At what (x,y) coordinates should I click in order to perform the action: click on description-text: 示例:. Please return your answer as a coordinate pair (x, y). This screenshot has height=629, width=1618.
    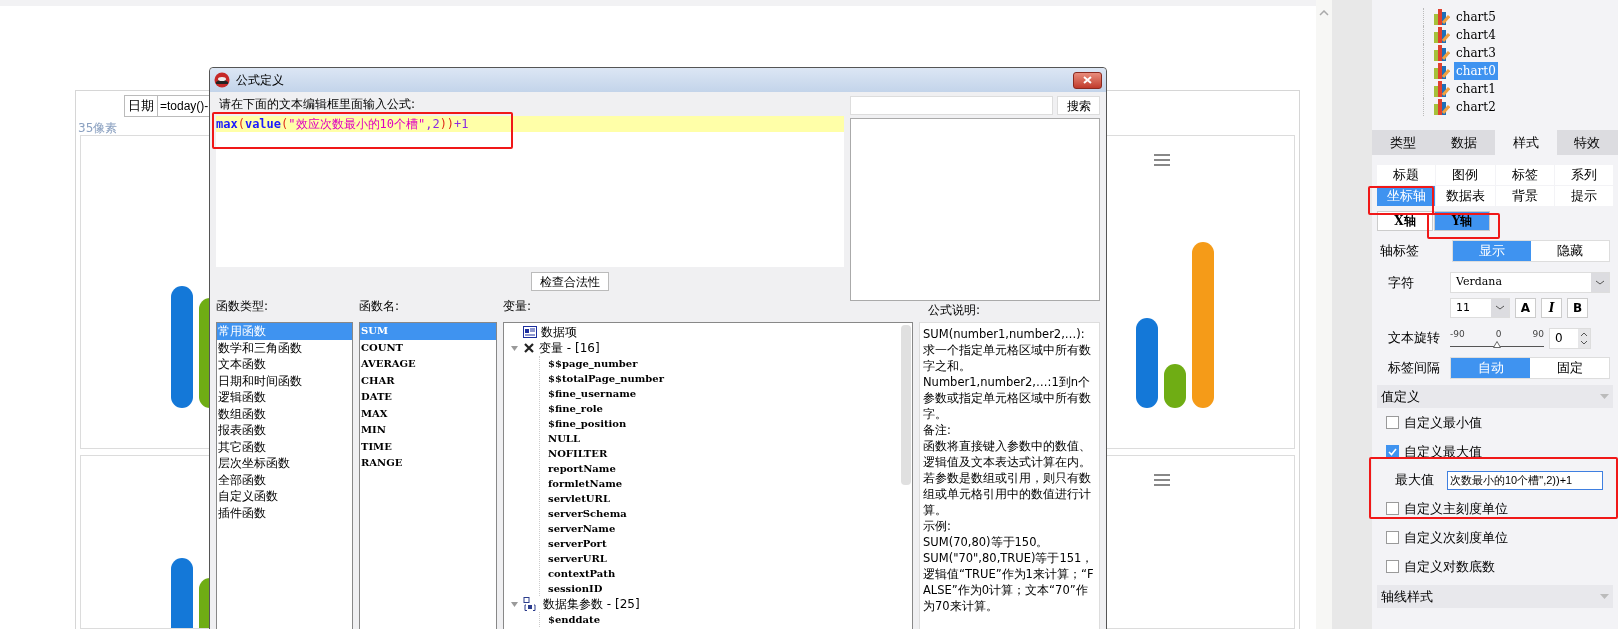
    Looking at the image, I should click on (937, 526).